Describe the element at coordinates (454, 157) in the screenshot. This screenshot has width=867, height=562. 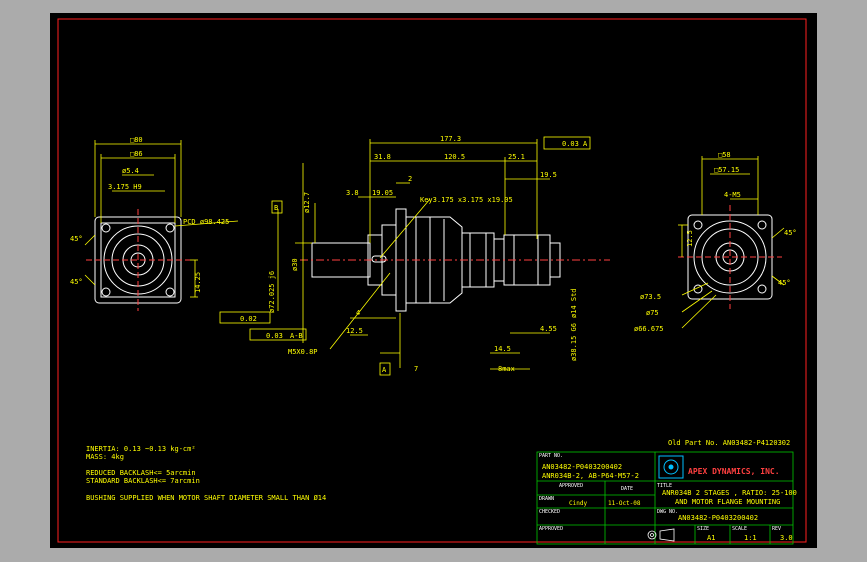
I see `dim-120-5: 120.5` at that location.